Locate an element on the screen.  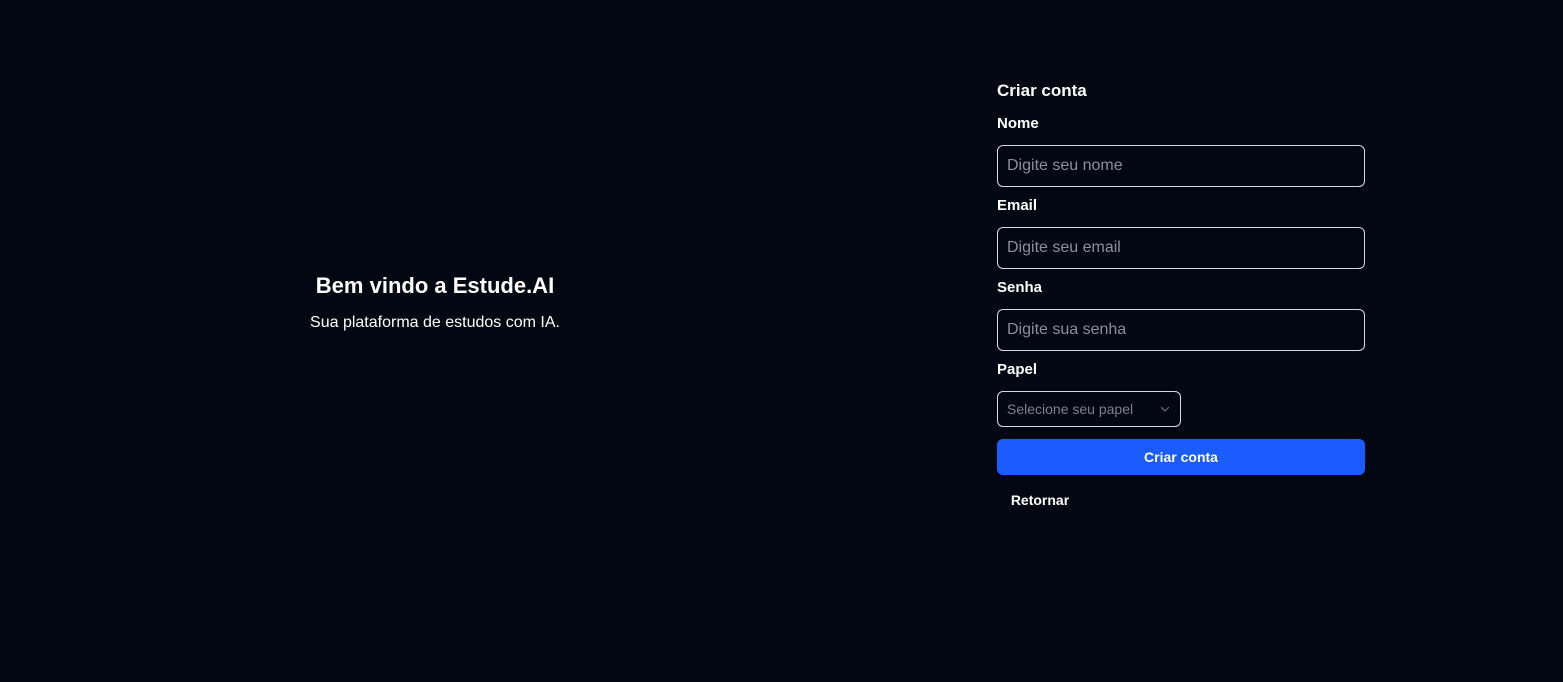
role-label: Papel is located at coordinates (1017, 369).